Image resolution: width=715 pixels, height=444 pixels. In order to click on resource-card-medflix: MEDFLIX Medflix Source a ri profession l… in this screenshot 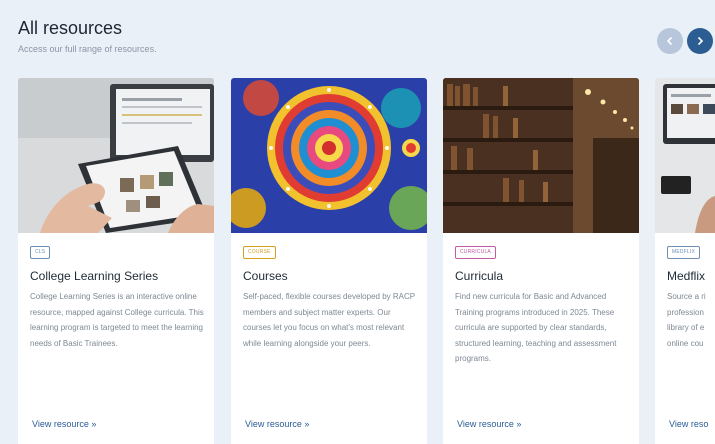, I will do `click(685, 261)`.